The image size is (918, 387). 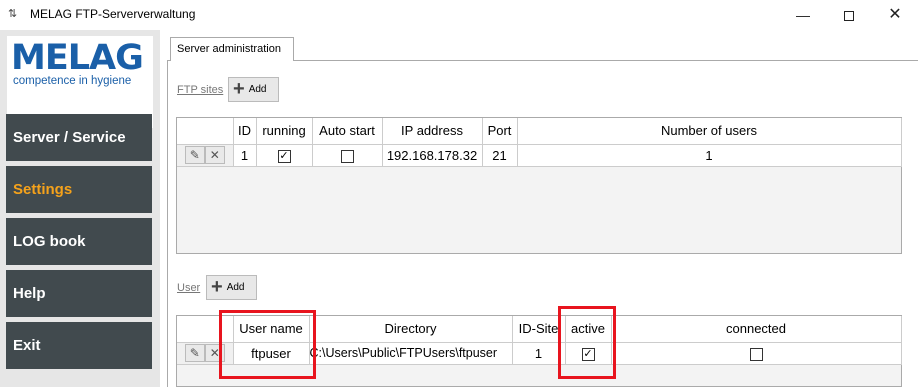 I want to click on col-running: running, so click(x=284, y=131).